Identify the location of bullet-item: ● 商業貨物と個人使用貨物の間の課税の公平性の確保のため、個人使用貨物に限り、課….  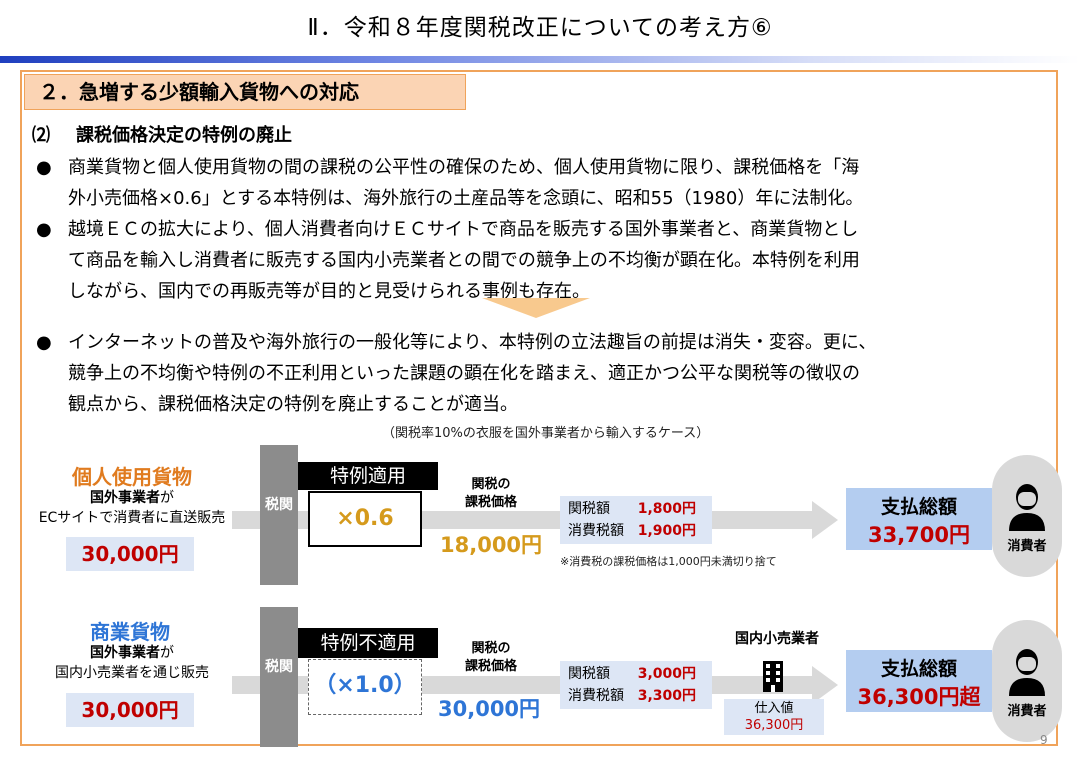
(546, 183).